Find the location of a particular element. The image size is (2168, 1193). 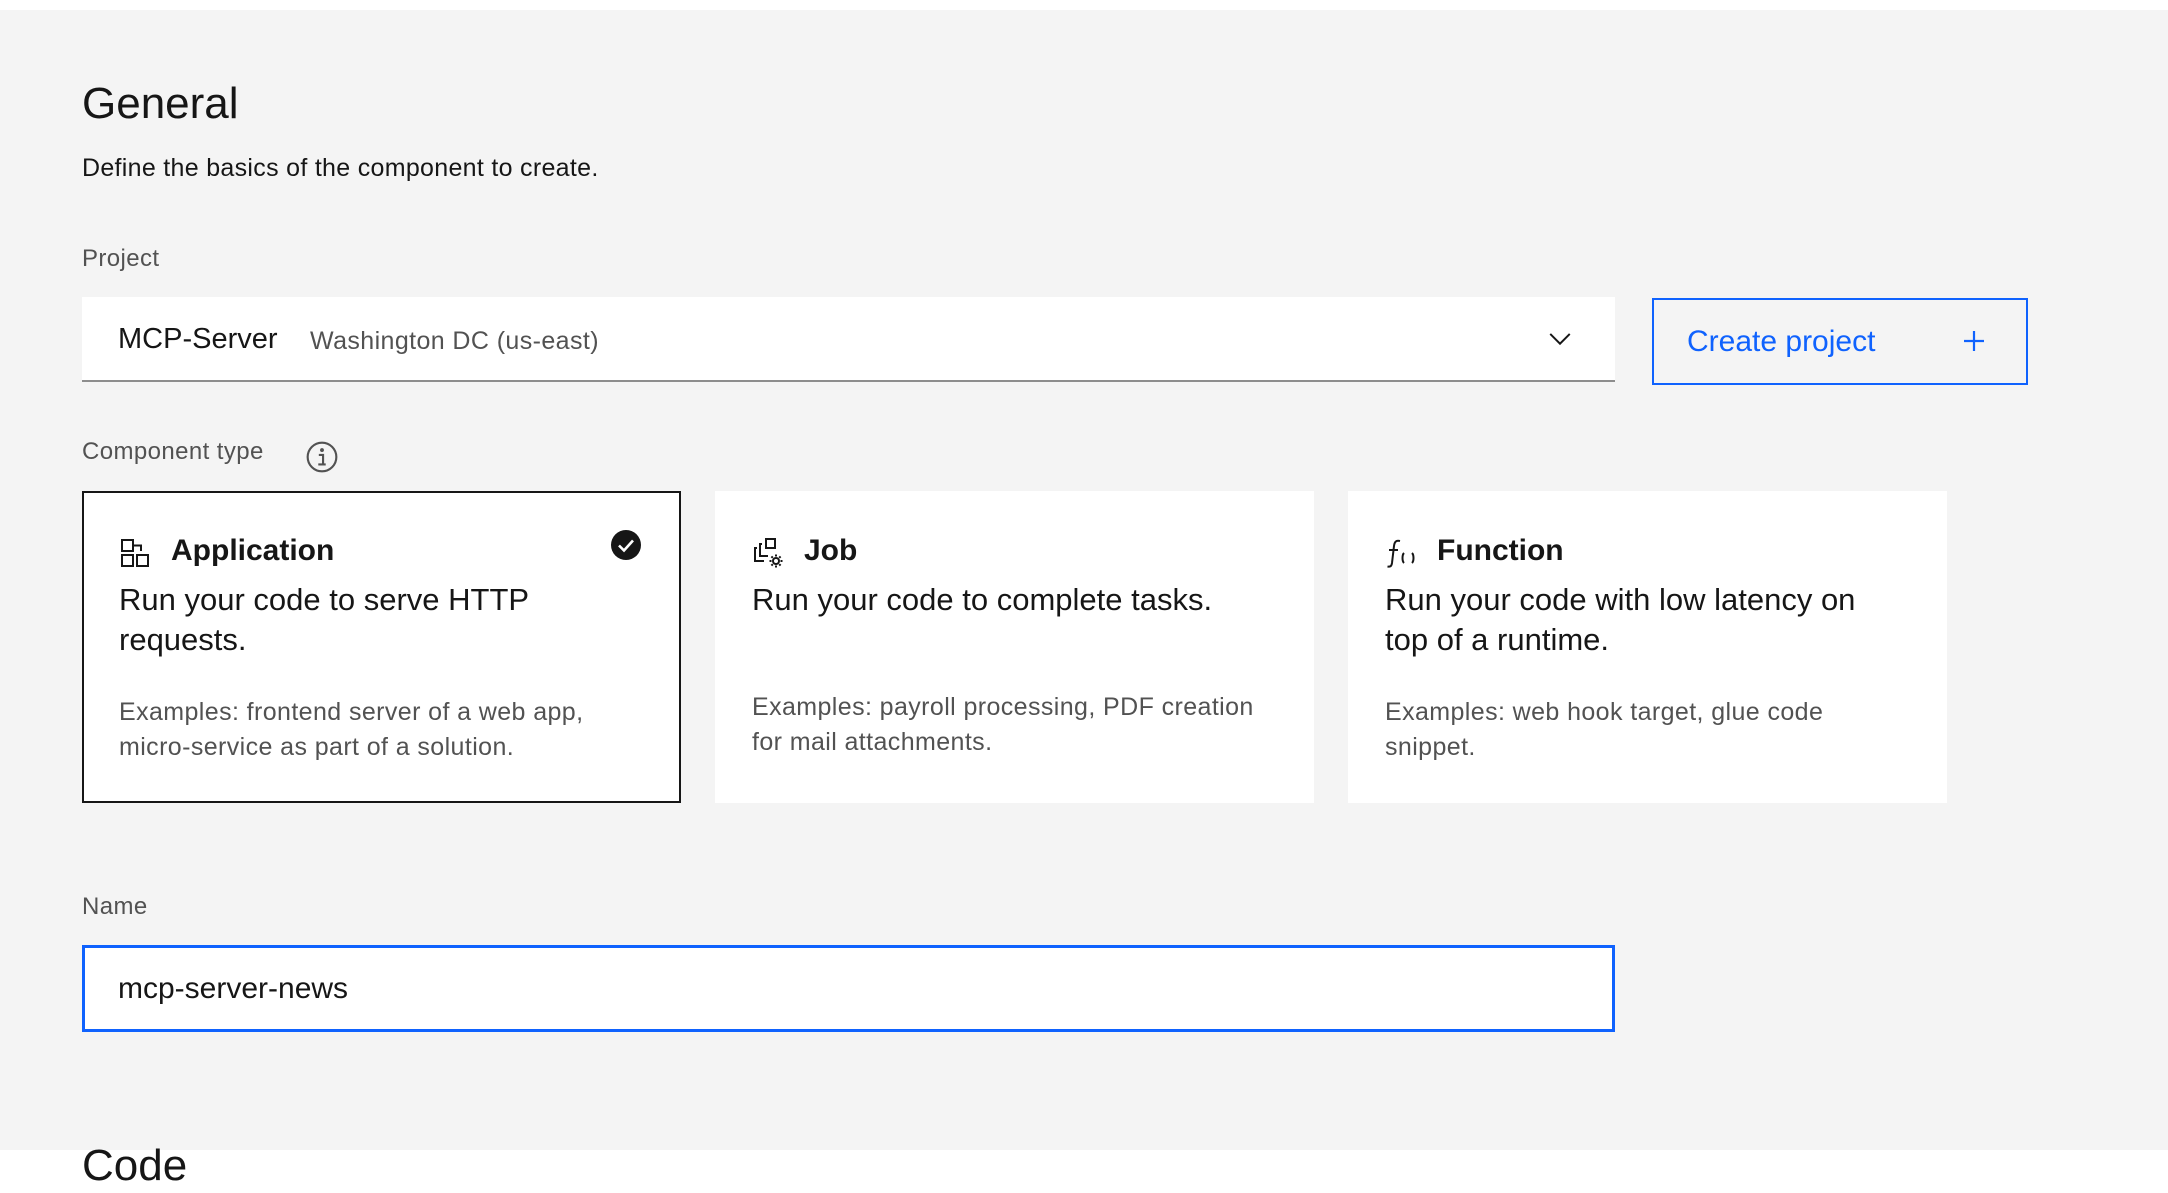

function-icon is located at coordinates (1401, 553).